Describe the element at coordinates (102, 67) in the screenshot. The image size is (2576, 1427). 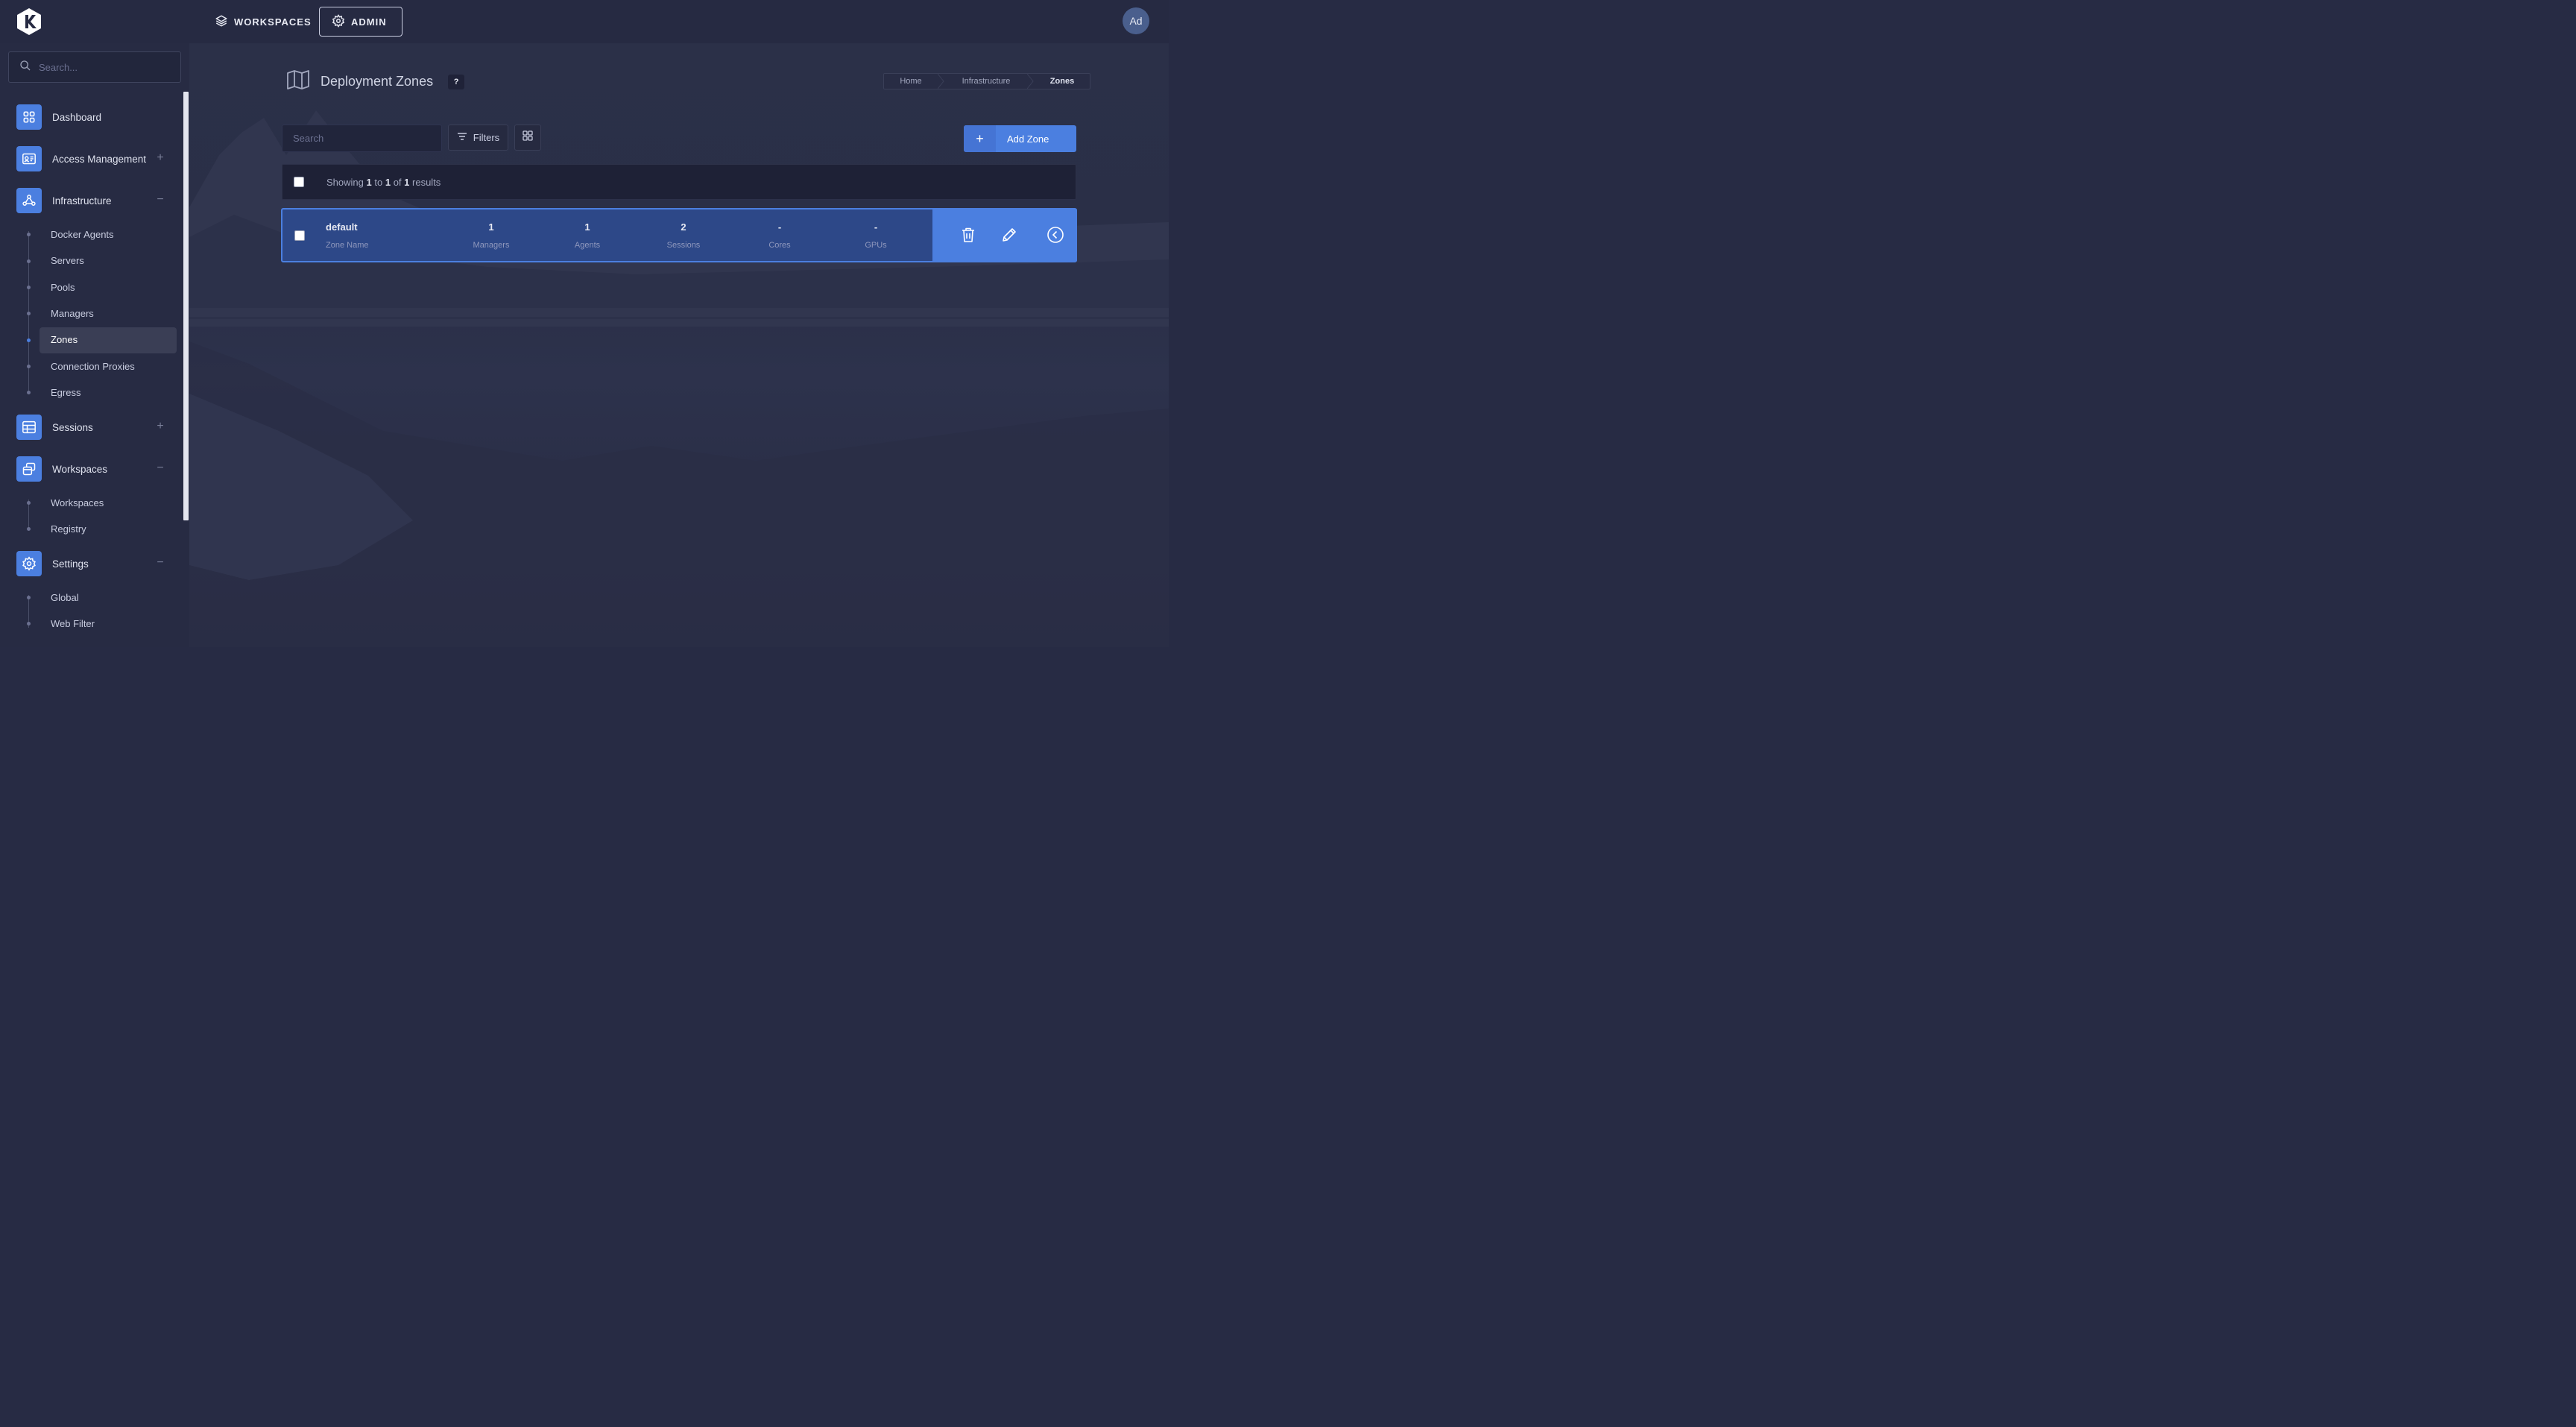
I see `sidebar-search-input` at that location.